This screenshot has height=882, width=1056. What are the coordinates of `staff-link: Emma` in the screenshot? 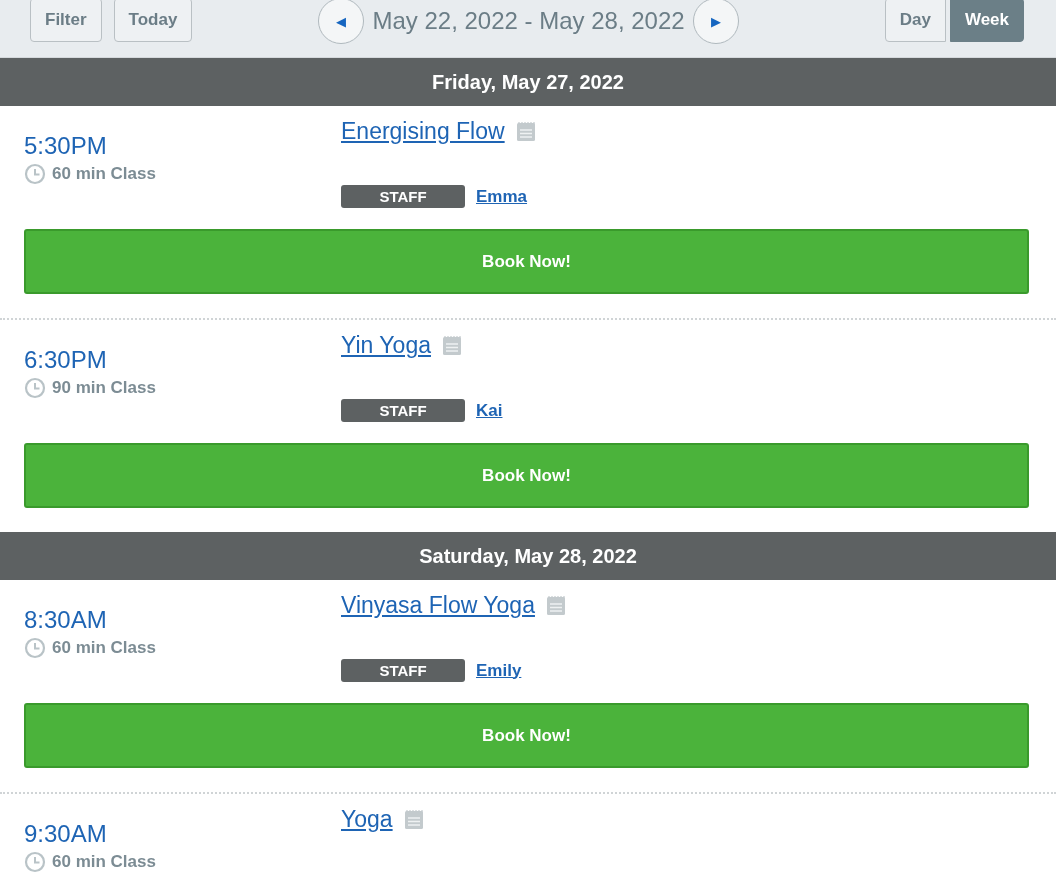 It's located at (502, 196).